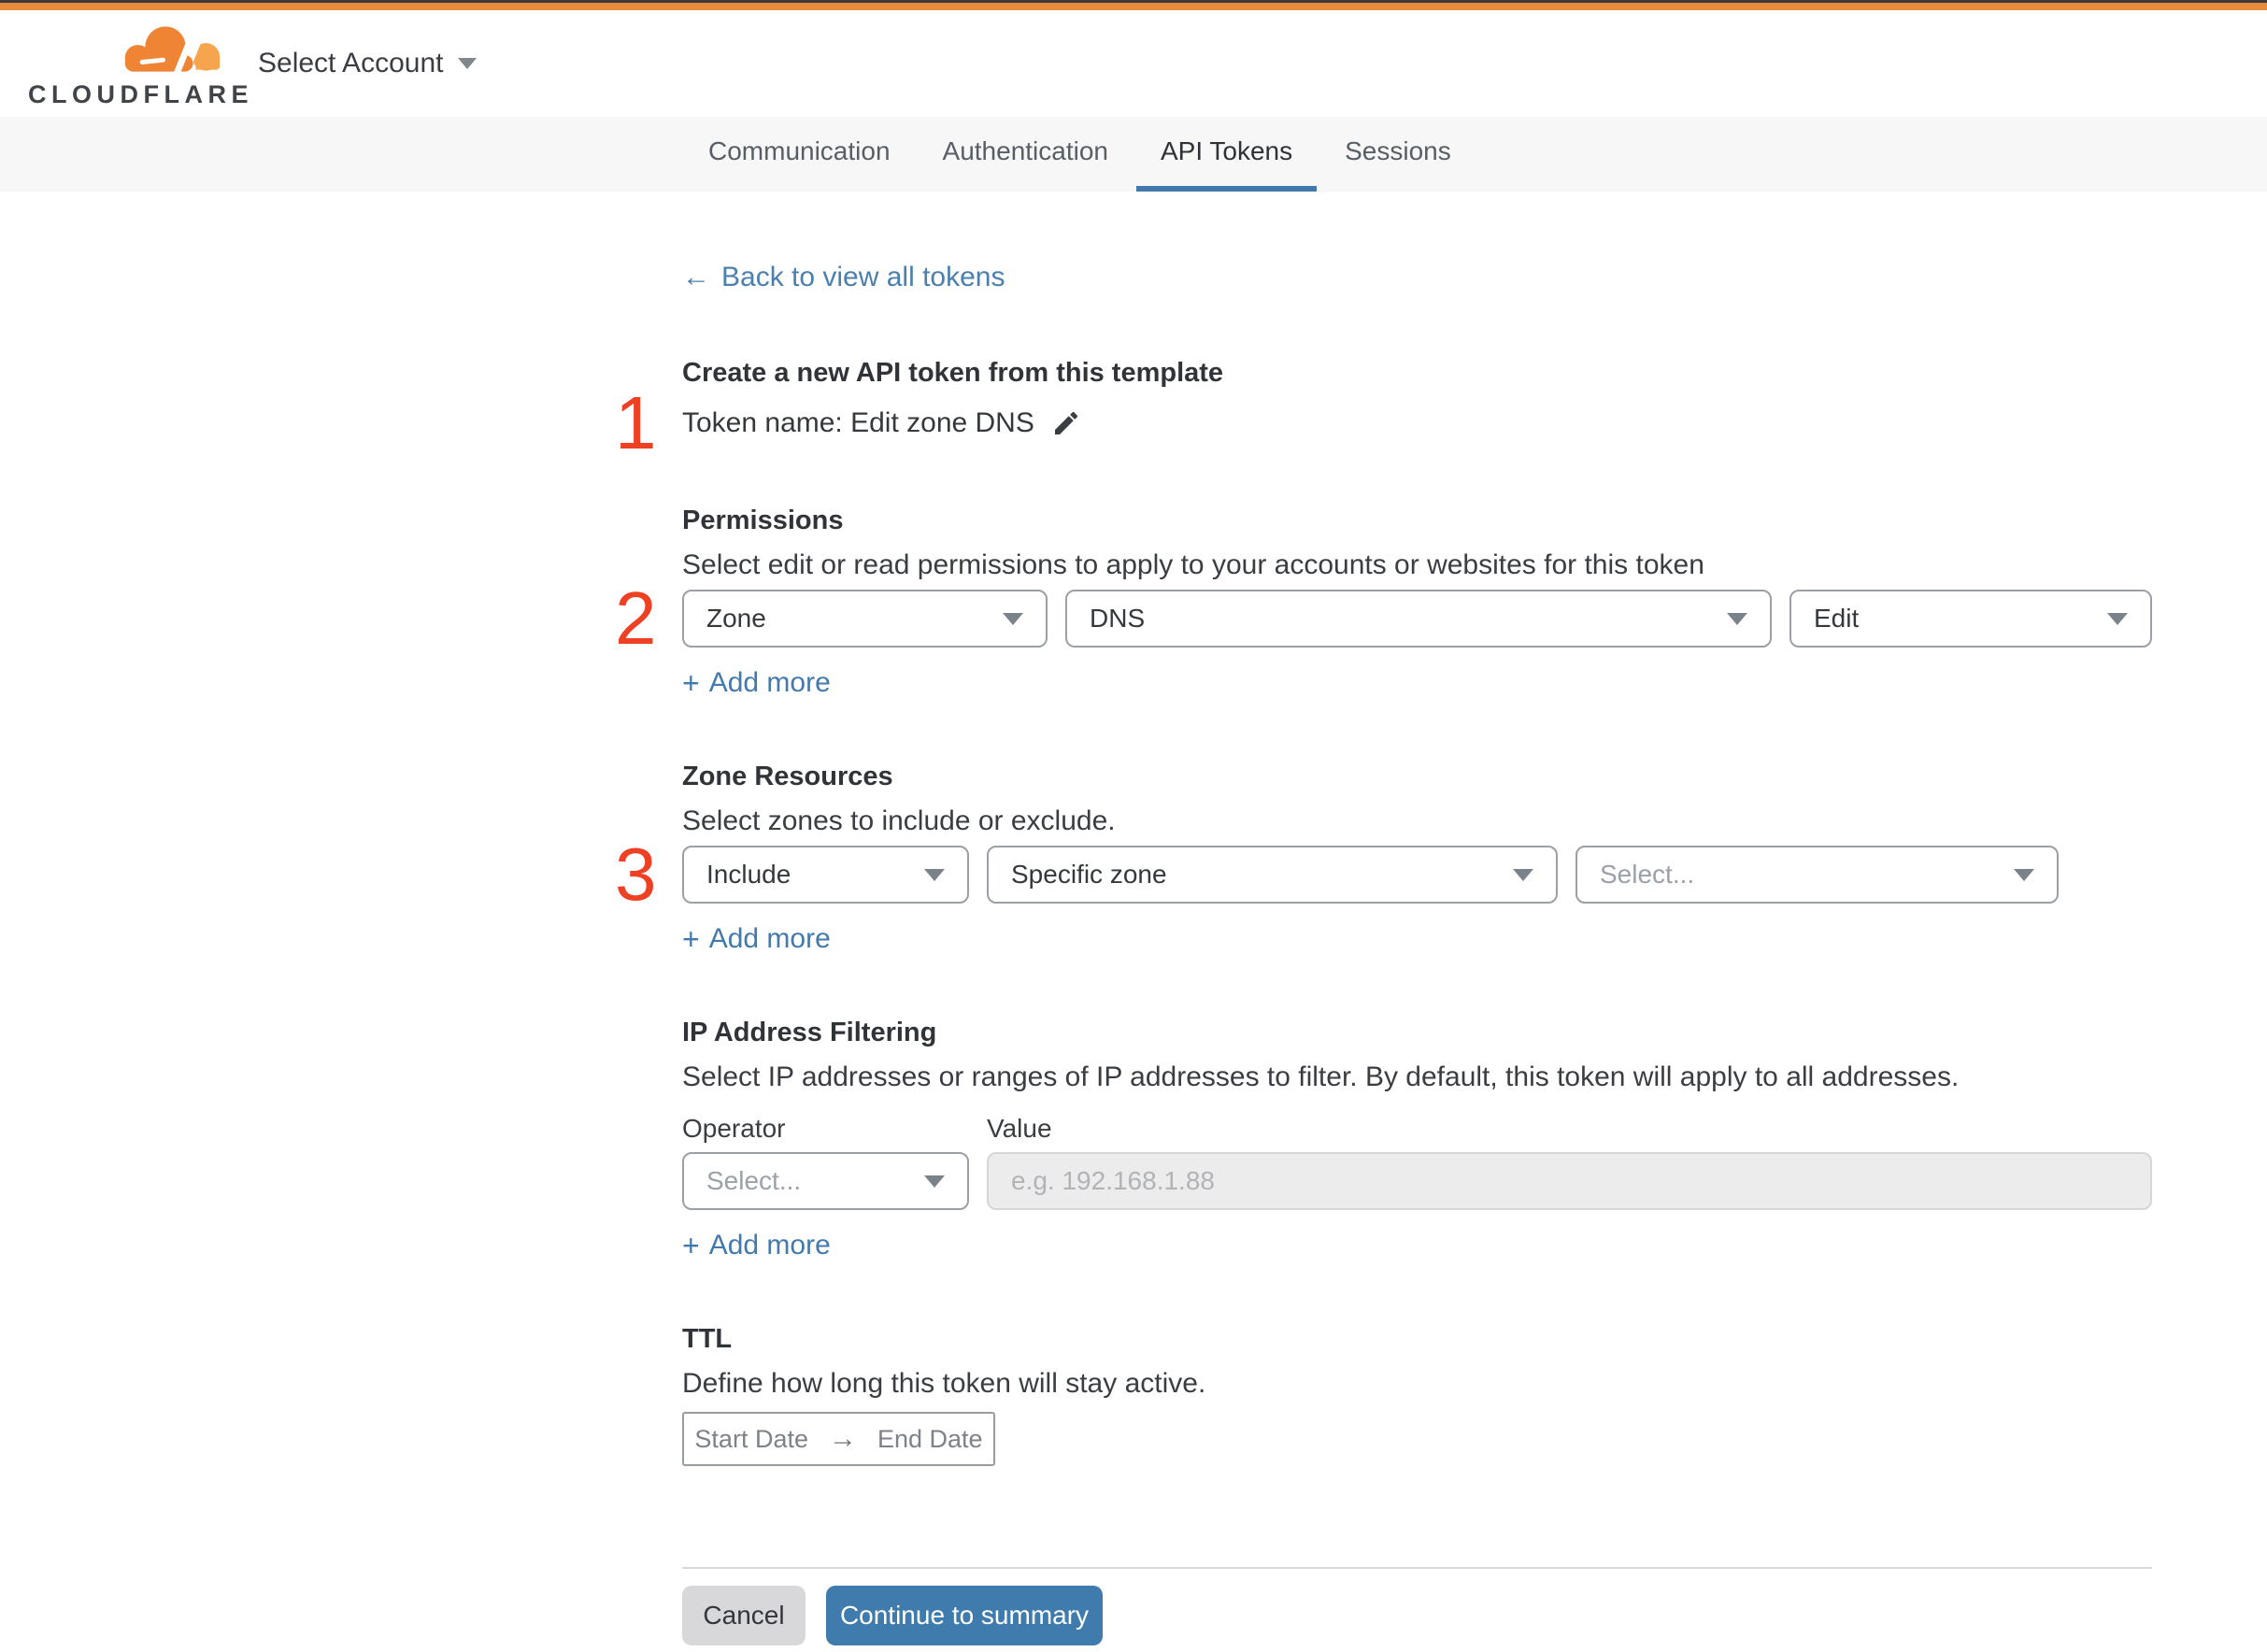 This screenshot has width=2267, height=1652. Describe the element at coordinates (1417, 1568) in the screenshot. I see `footer-divider` at that location.